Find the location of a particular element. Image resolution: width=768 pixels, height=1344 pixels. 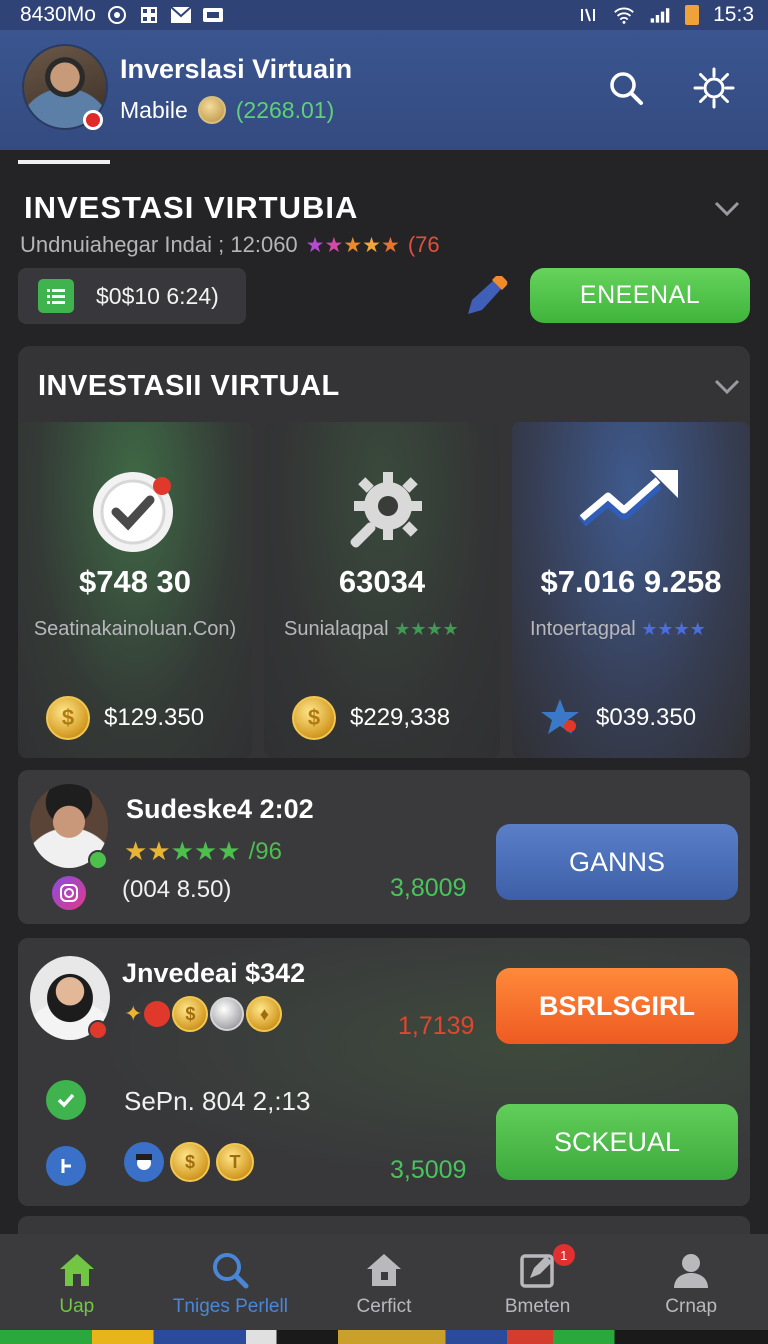

schedule-button: SCKEUAL is located at coordinates (617, 1142).